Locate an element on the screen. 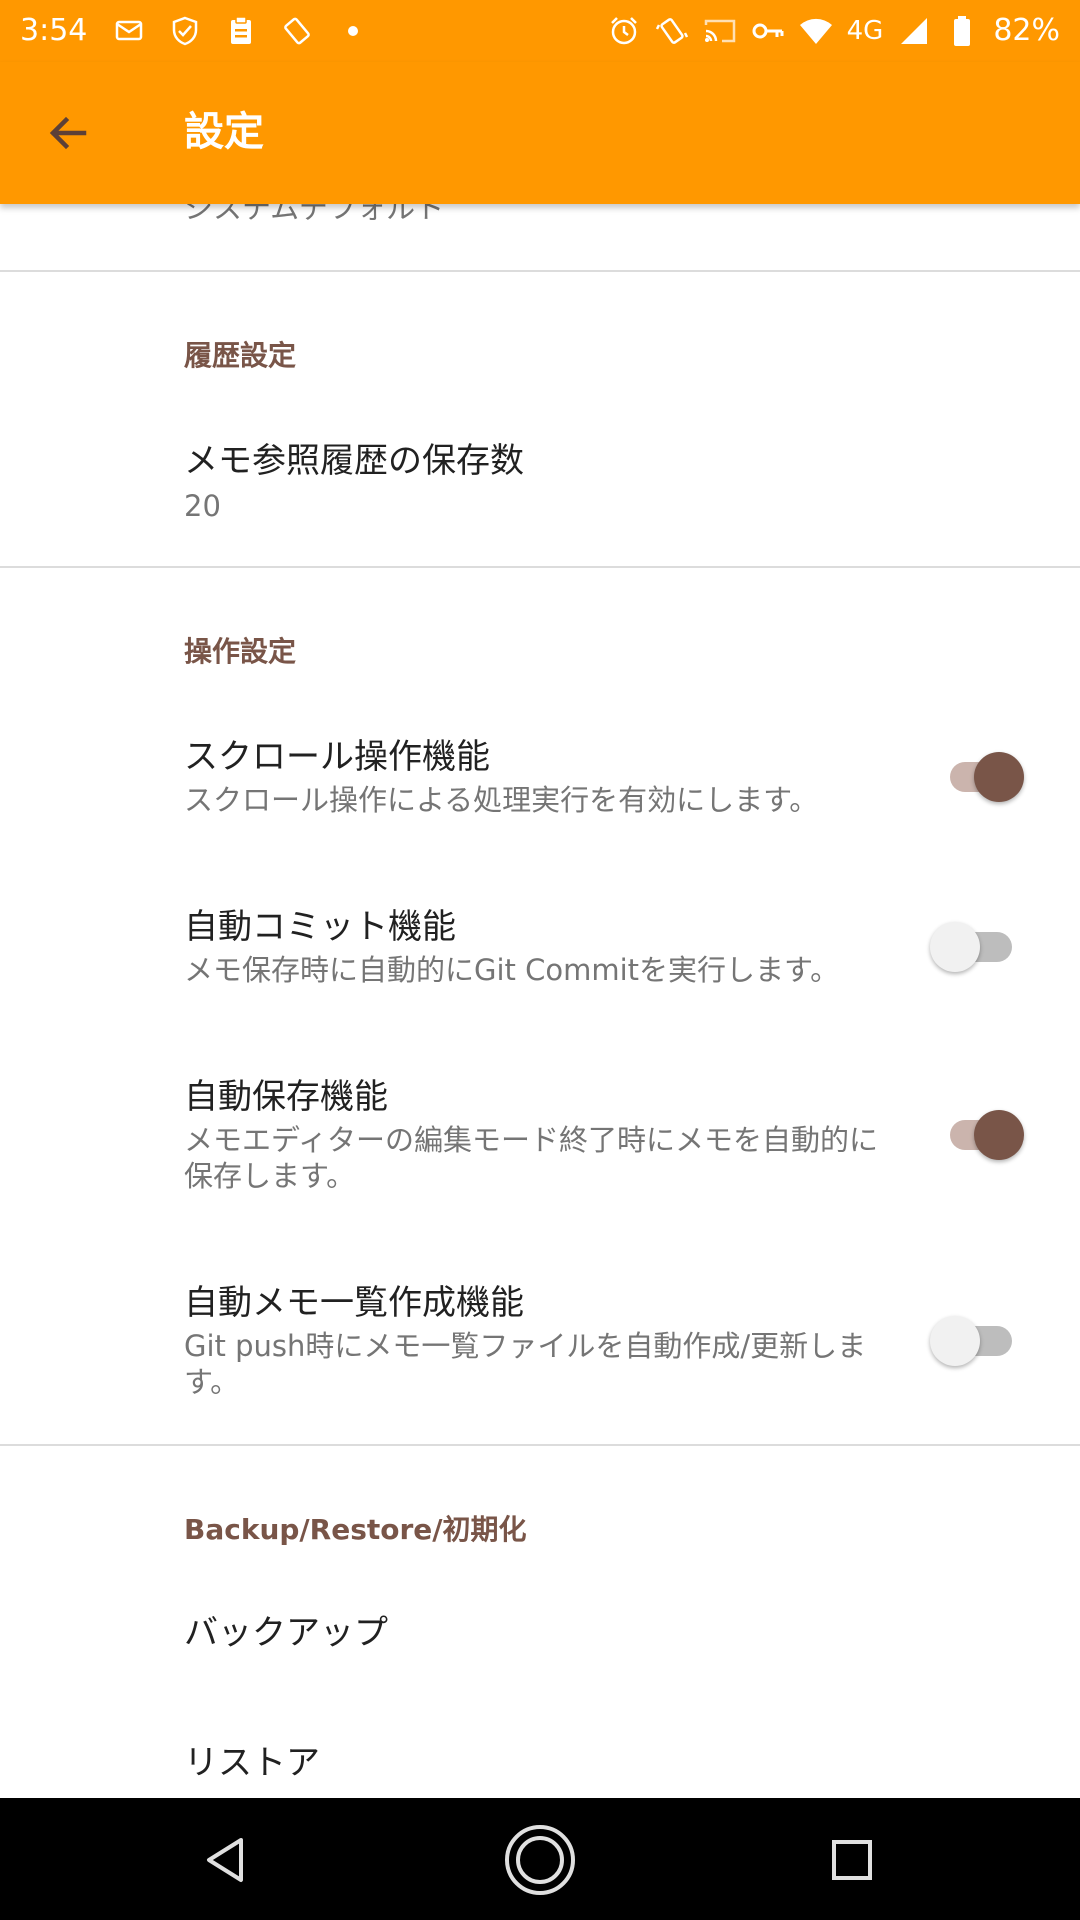  arrow-back-icon is located at coordinates (68, 133).